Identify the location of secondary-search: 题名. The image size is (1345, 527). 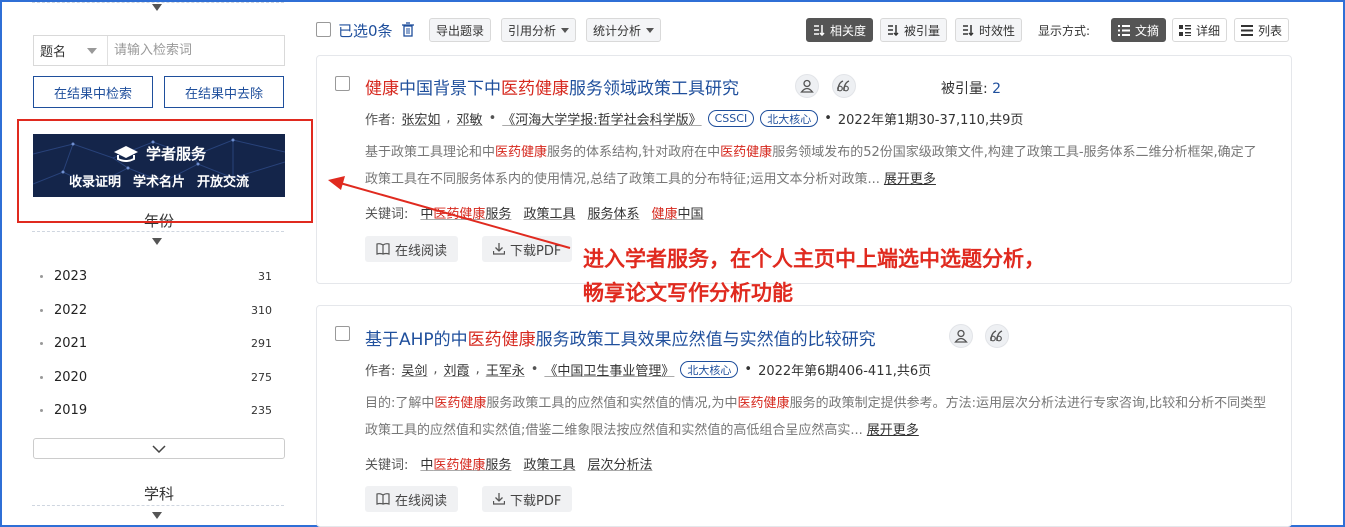
(159, 50).